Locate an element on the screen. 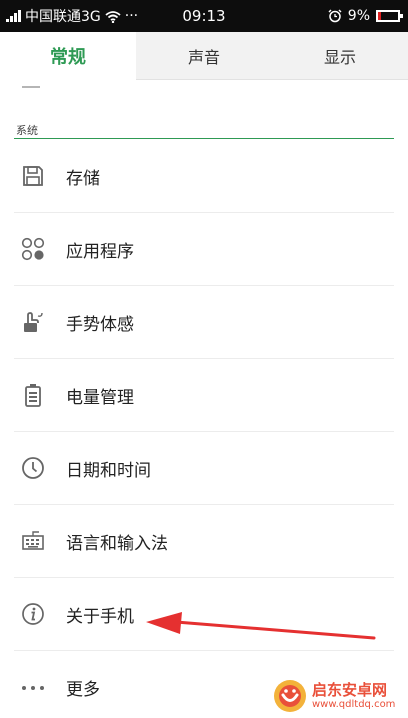  watermark-url: www.qdltdq.com is located at coordinates (354, 704).